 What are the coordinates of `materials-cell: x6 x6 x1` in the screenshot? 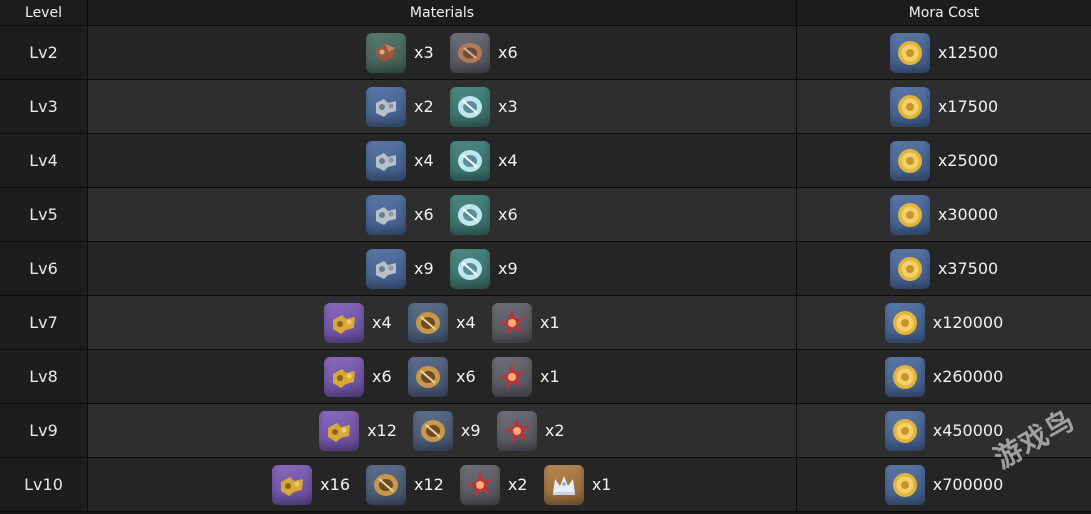 It's located at (442, 376).